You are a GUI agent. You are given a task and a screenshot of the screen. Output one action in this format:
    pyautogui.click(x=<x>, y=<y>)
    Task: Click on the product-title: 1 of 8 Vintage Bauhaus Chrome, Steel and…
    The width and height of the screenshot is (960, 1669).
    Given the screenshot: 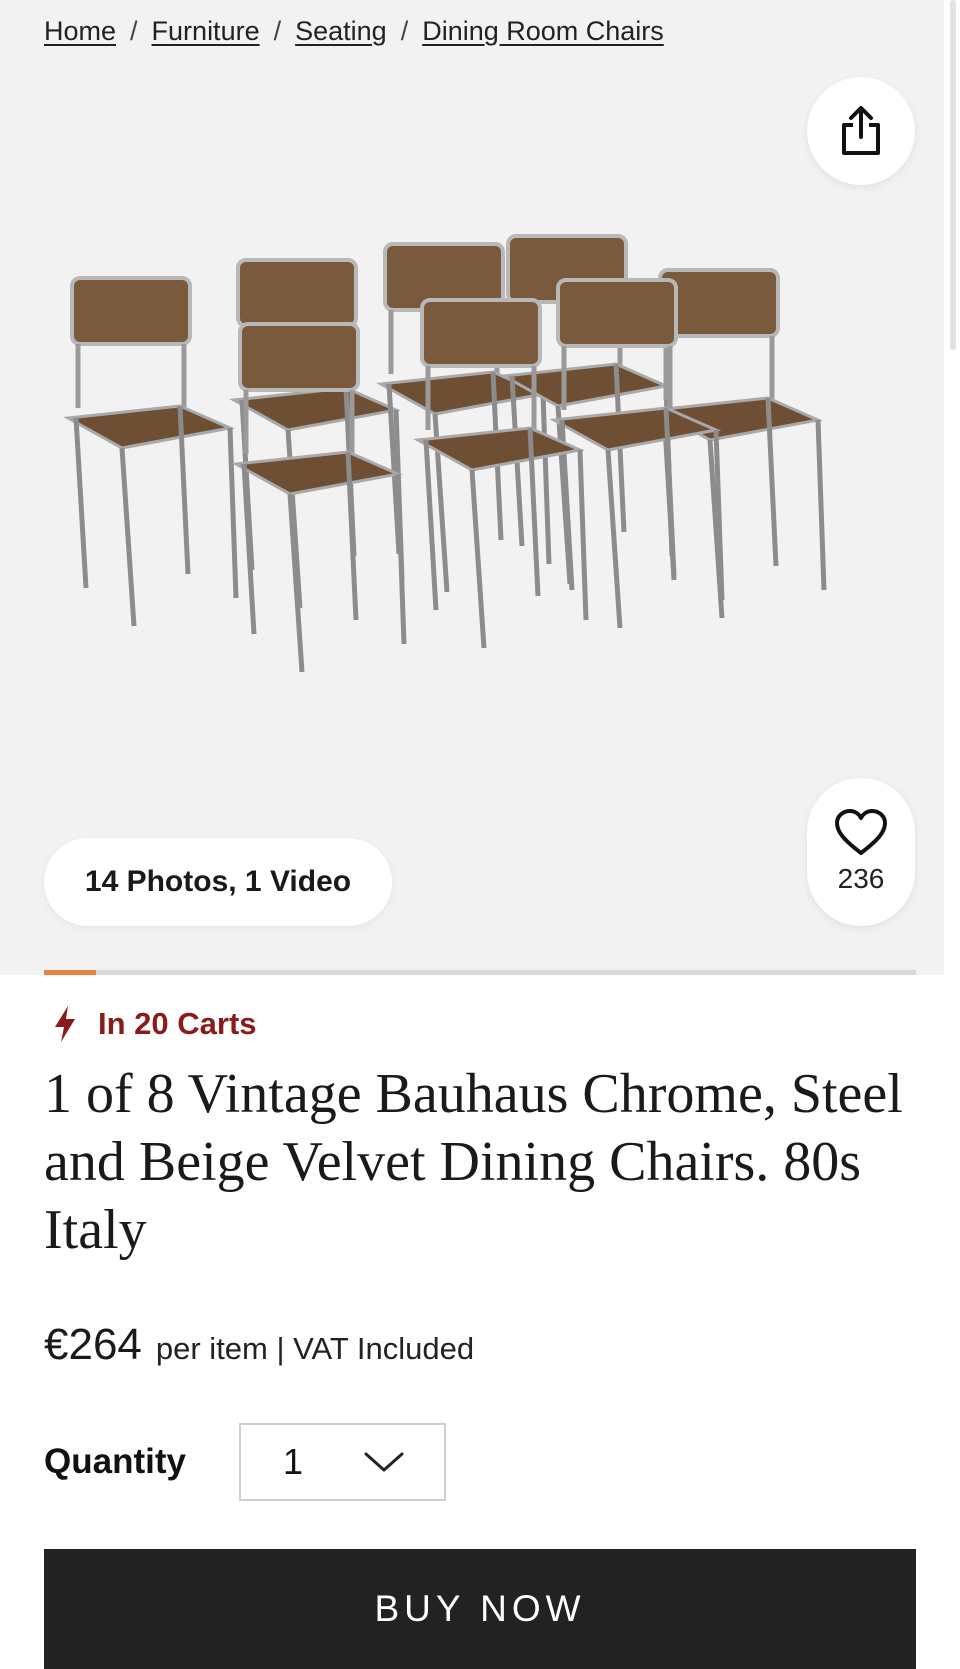 What is the action you would take?
    pyautogui.click(x=473, y=1162)
    